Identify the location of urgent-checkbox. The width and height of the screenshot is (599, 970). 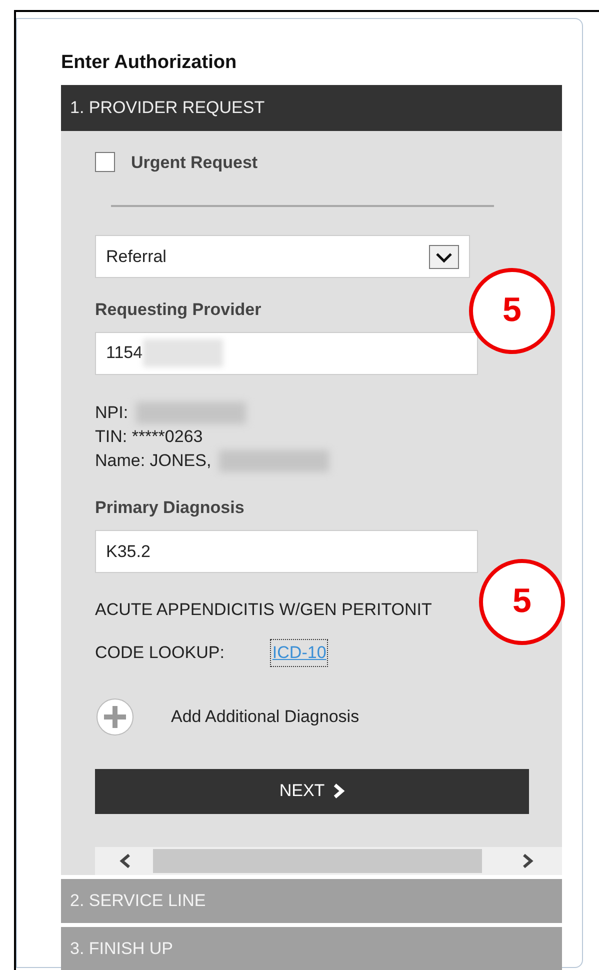
(105, 162).